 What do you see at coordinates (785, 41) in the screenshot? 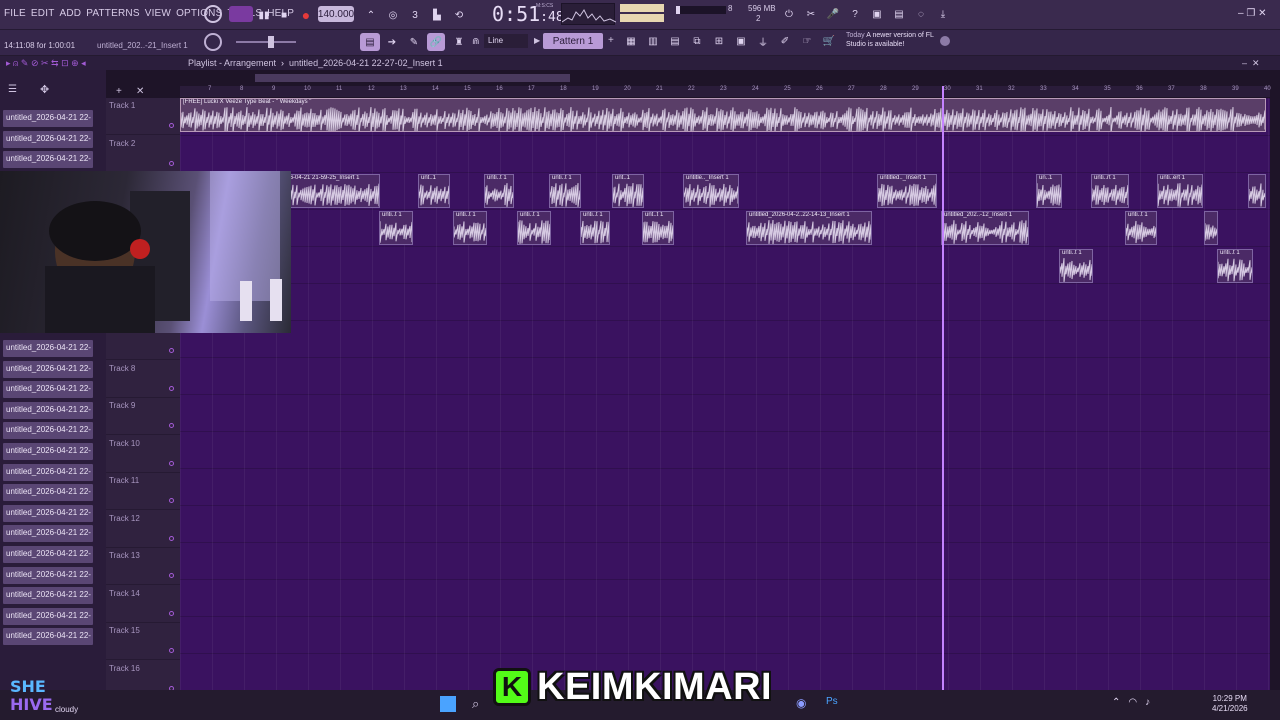
I see `brush-icon: ✐` at bounding box center [785, 41].